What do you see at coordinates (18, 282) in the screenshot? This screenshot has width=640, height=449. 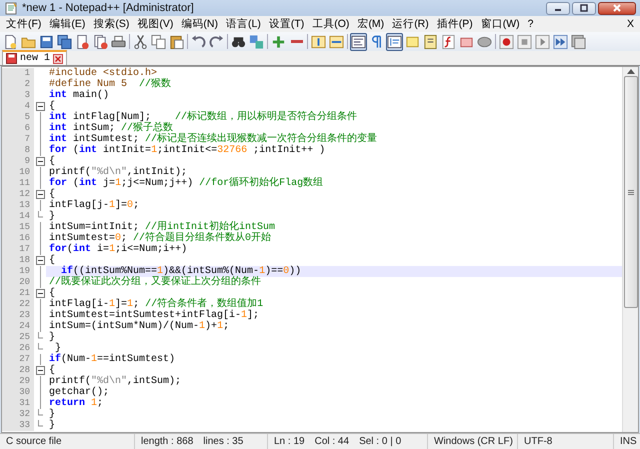 I see `line-number: 20` at bounding box center [18, 282].